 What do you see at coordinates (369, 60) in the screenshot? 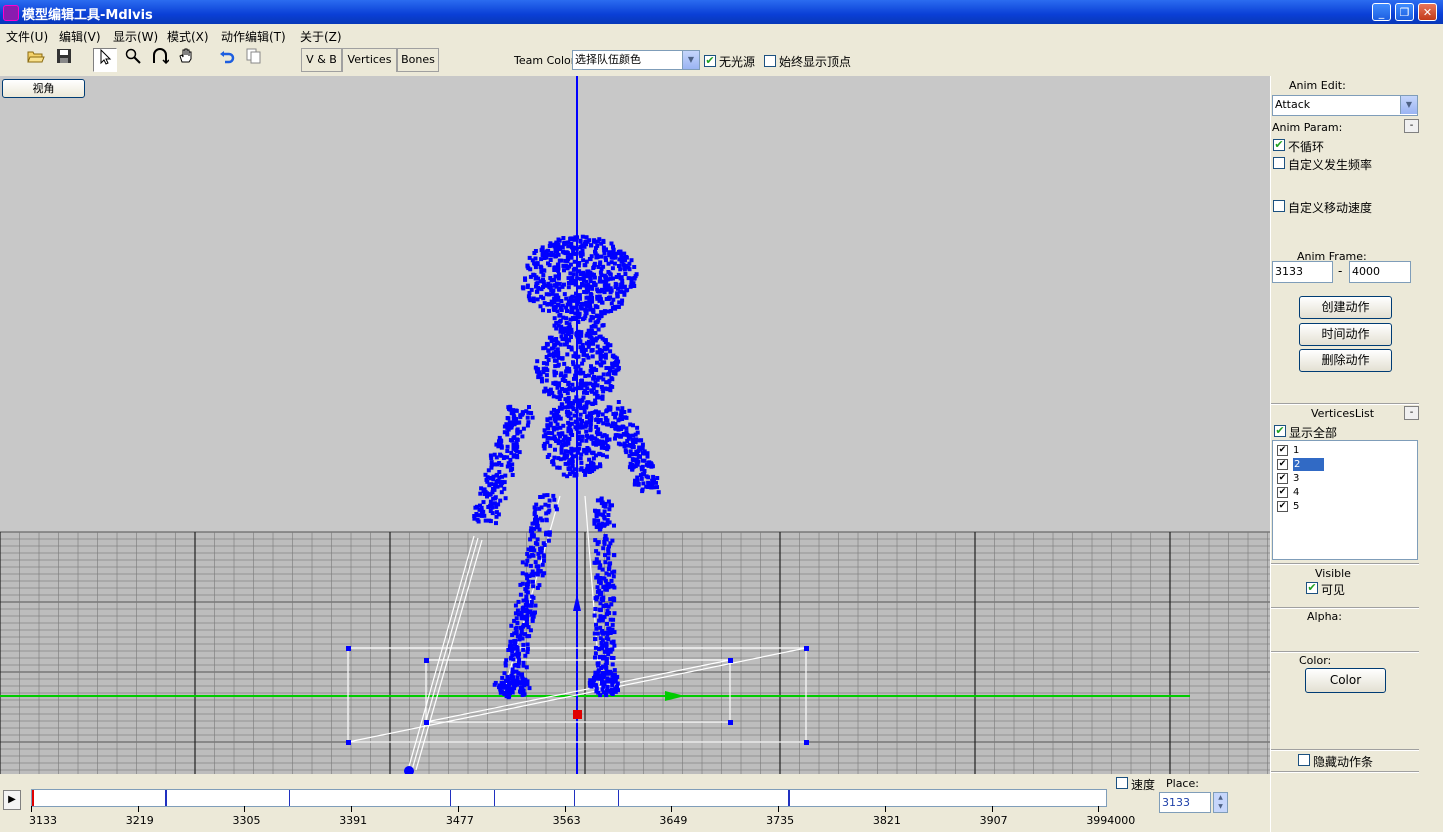
I see `tab-vertices: Vertices` at bounding box center [369, 60].